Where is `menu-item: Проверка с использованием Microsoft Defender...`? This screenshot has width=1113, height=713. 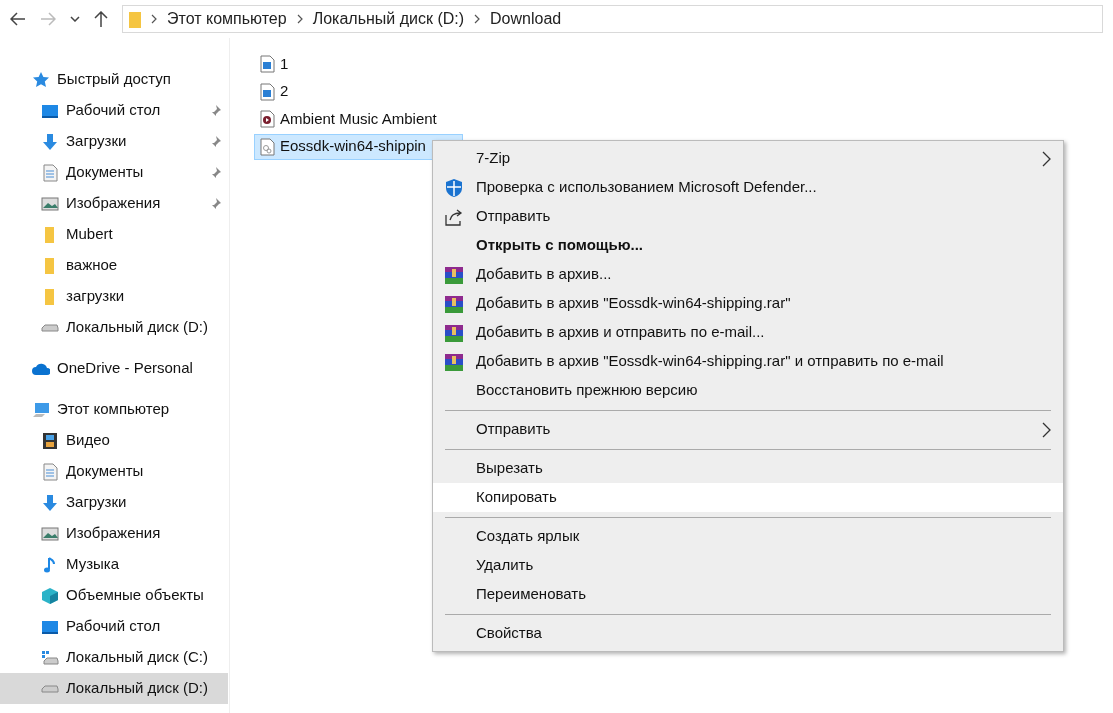 menu-item: Проверка с использованием Microsoft Defender... is located at coordinates (748, 187).